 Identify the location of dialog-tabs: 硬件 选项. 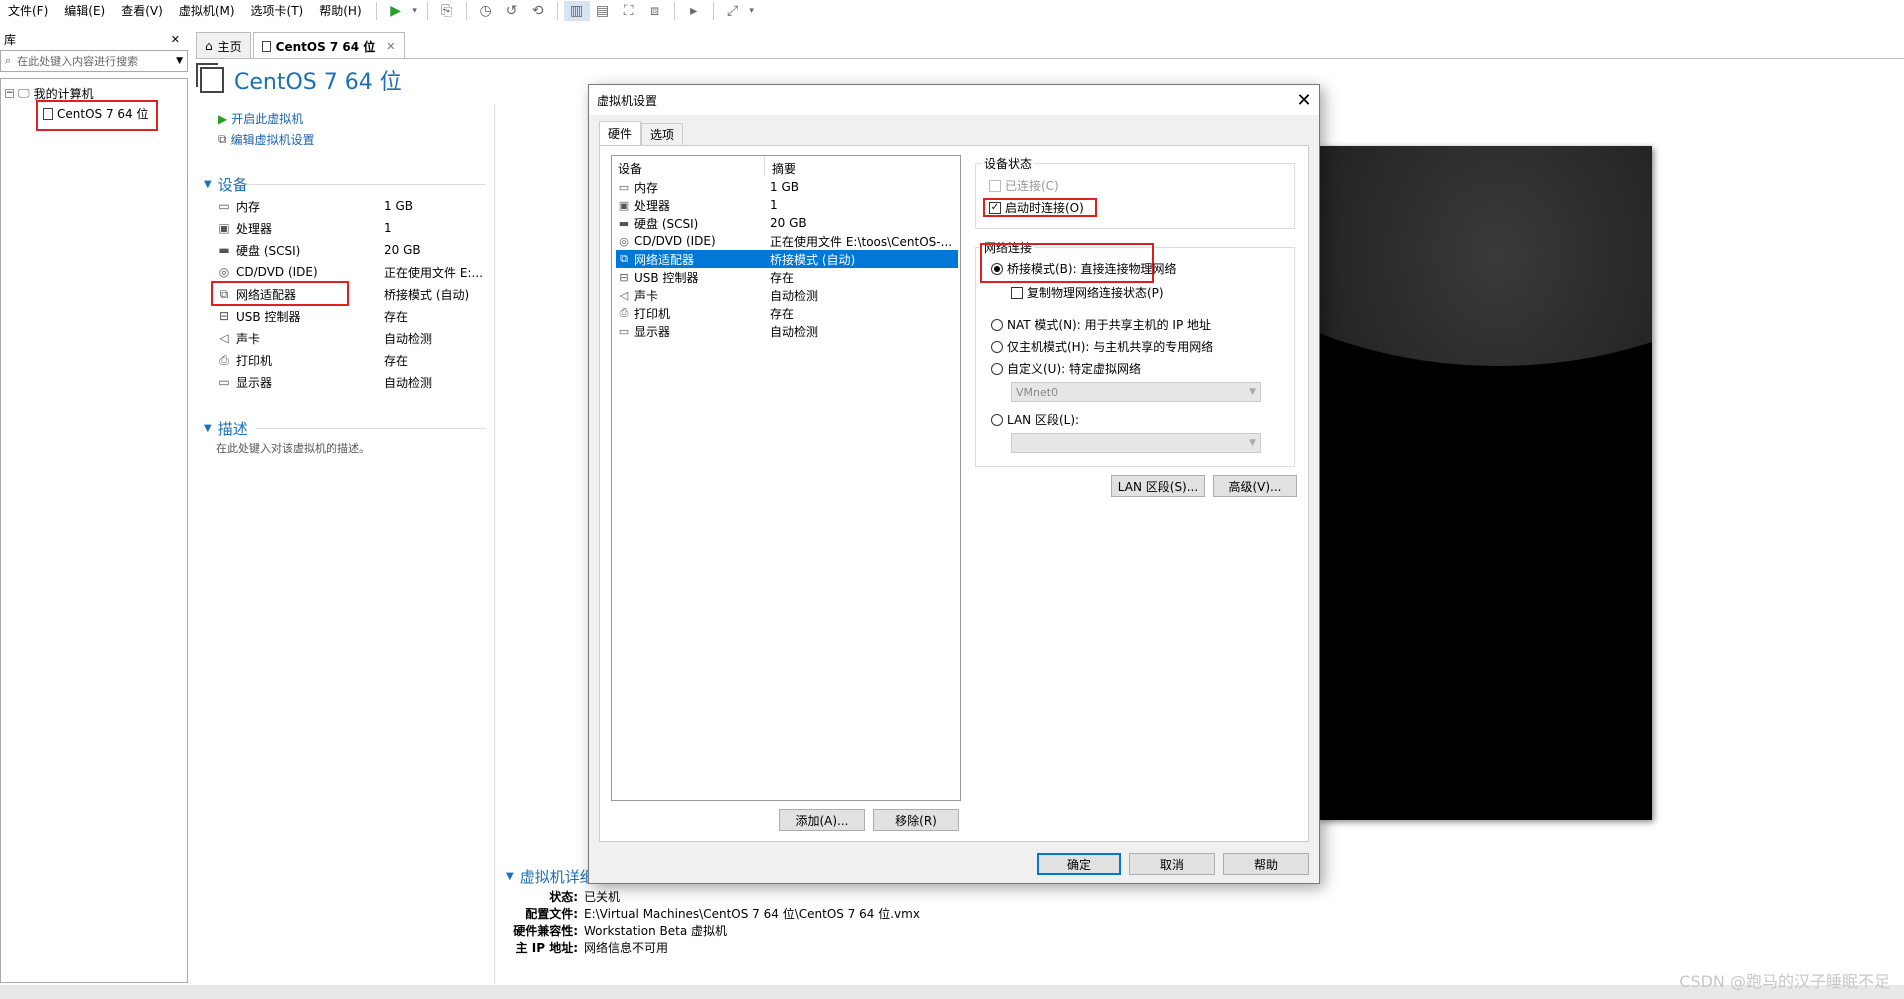
(641, 133).